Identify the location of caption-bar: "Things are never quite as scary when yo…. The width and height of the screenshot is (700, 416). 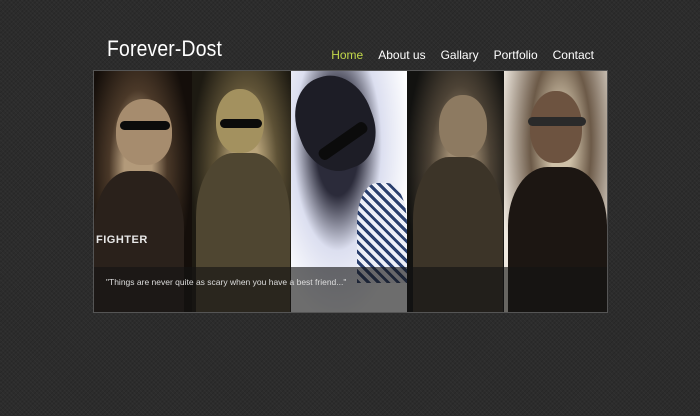
(350, 289).